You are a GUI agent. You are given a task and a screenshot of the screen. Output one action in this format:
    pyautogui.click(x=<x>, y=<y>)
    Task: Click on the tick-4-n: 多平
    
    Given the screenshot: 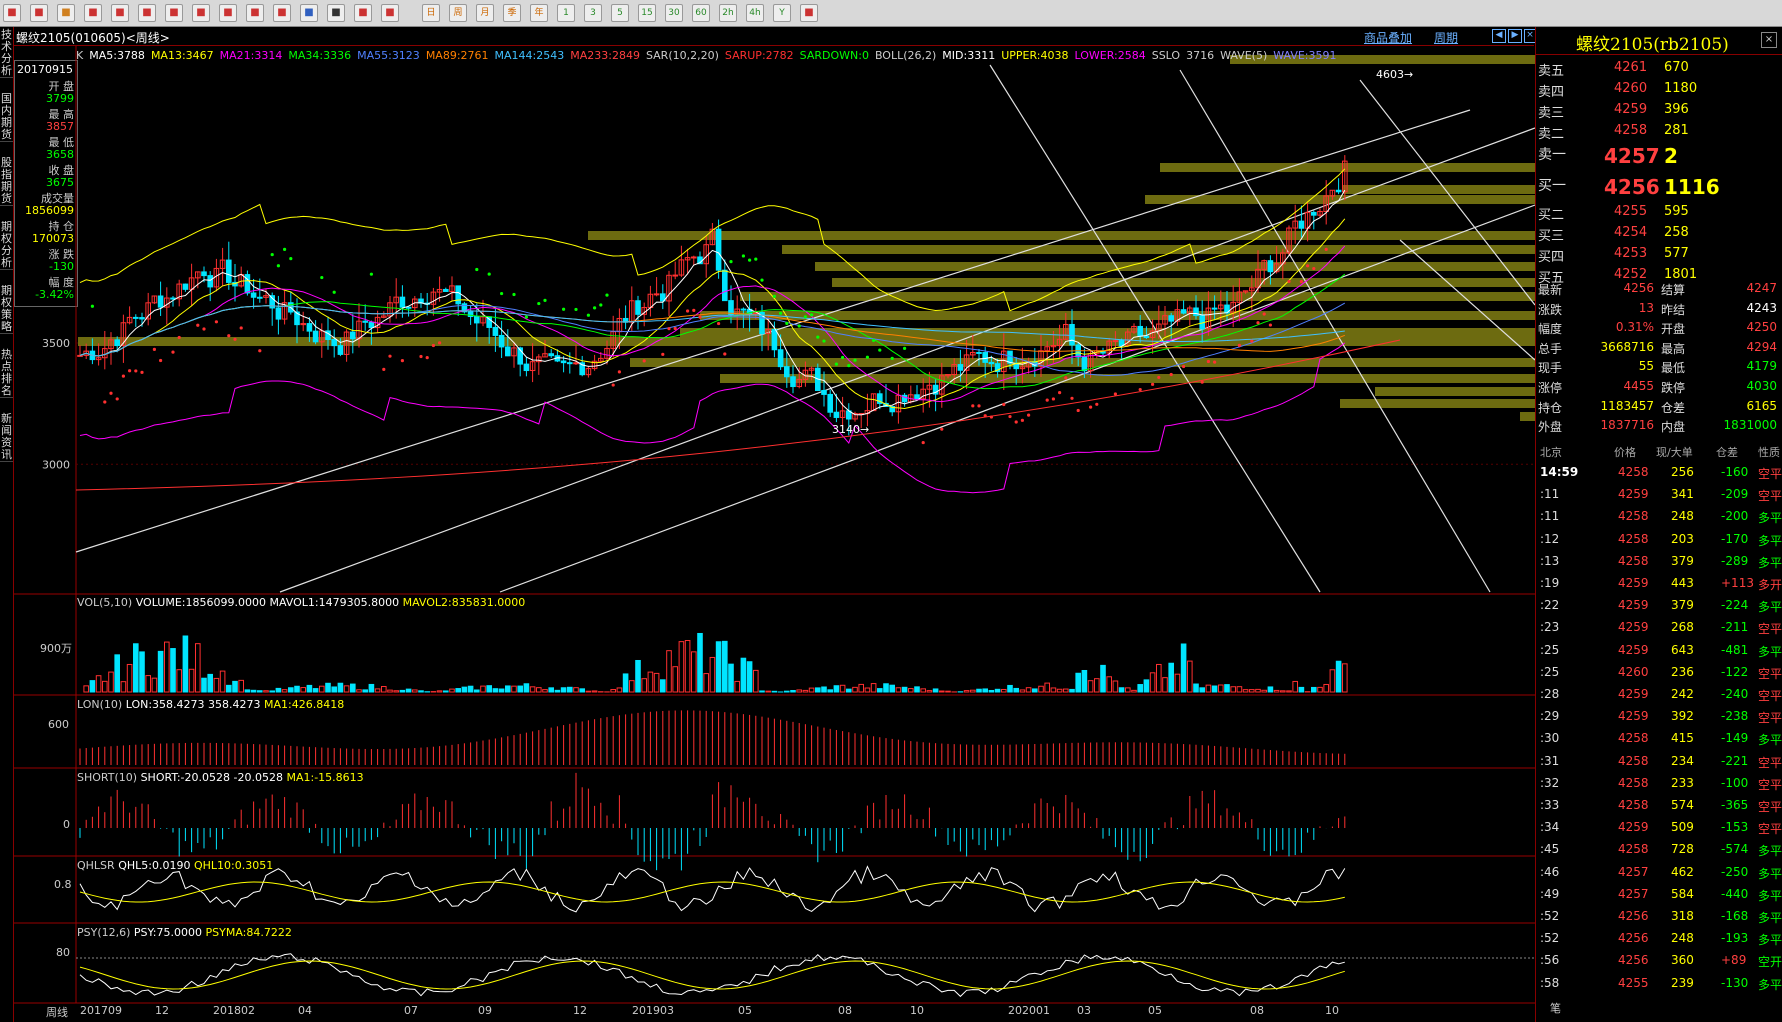 What is the action you would take?
    pyautogui.click(x=1770, y=562)
    